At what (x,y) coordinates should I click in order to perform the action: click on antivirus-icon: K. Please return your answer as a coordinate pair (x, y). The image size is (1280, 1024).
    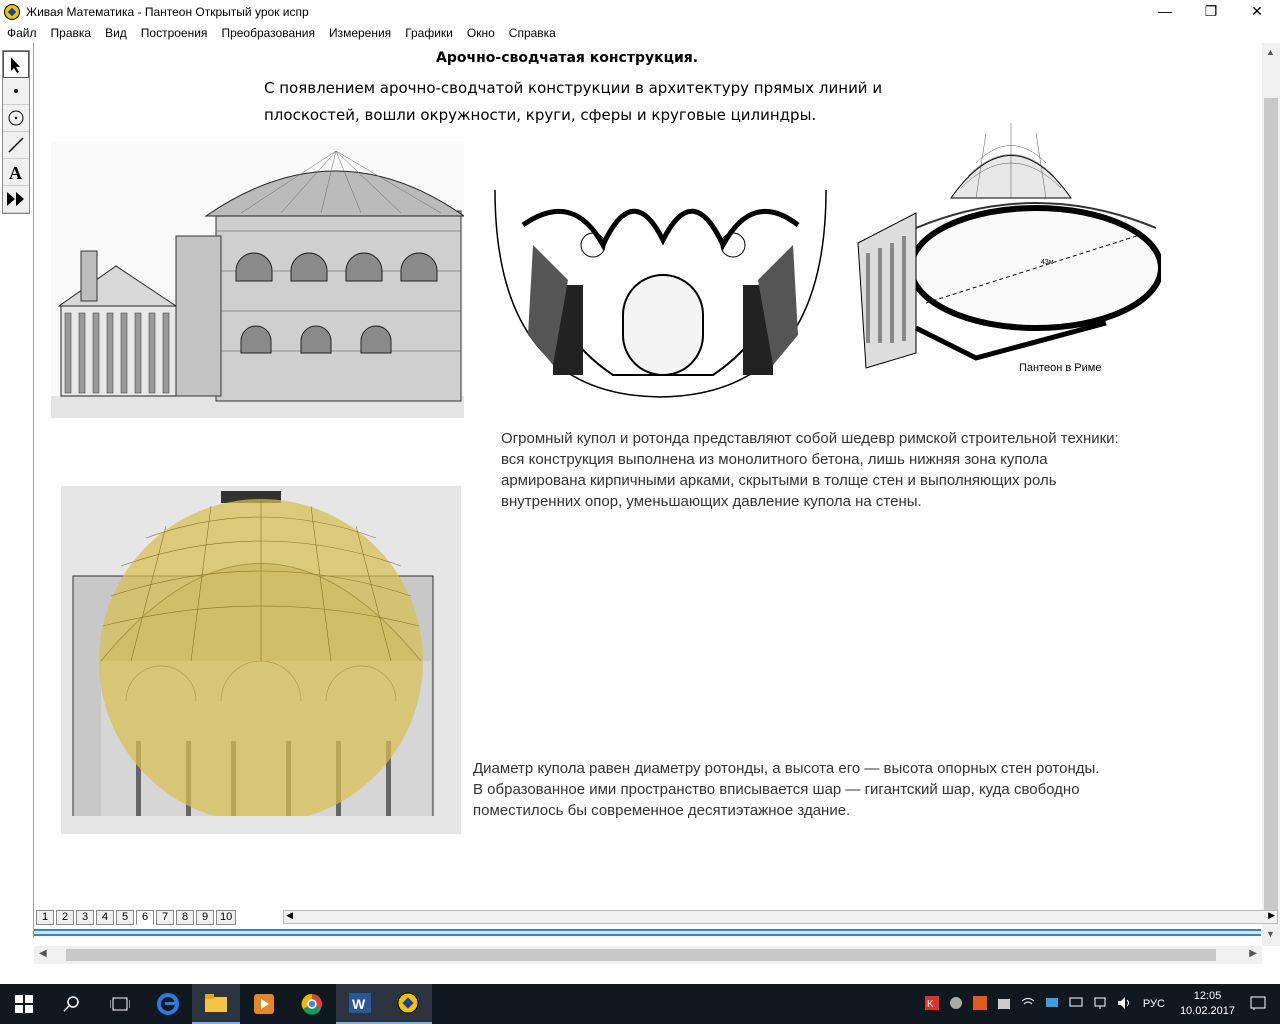
    Looking at the image, I should click on (931, 1004).